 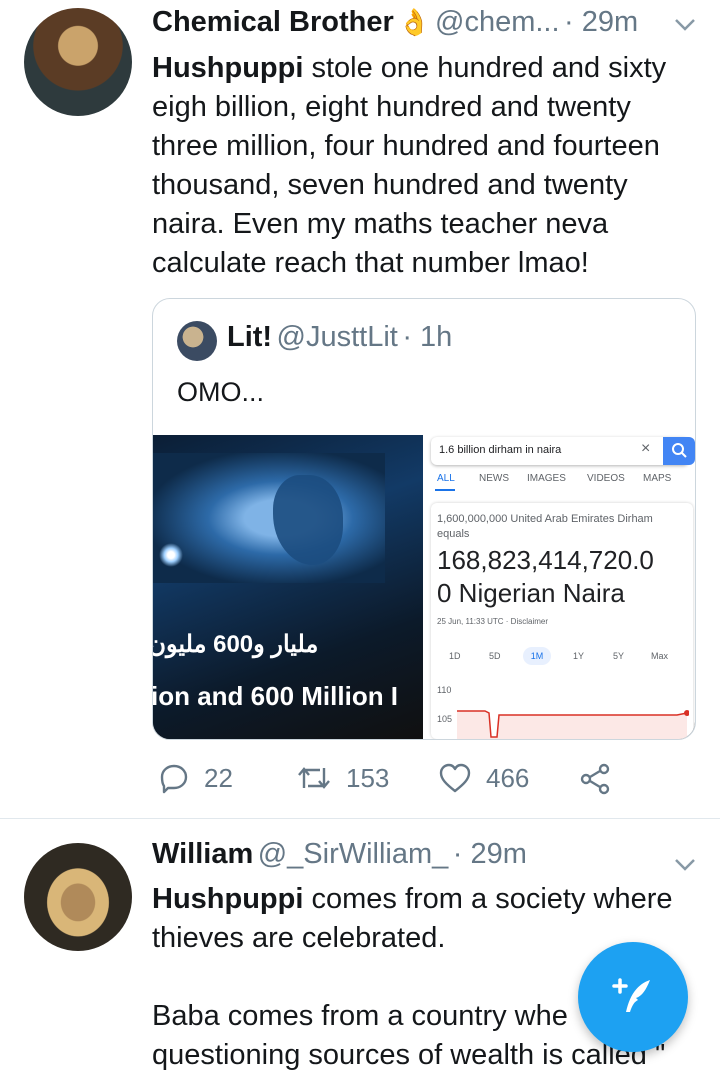 I want to click on tab-news: NEWS, so click(x=494, y=478).